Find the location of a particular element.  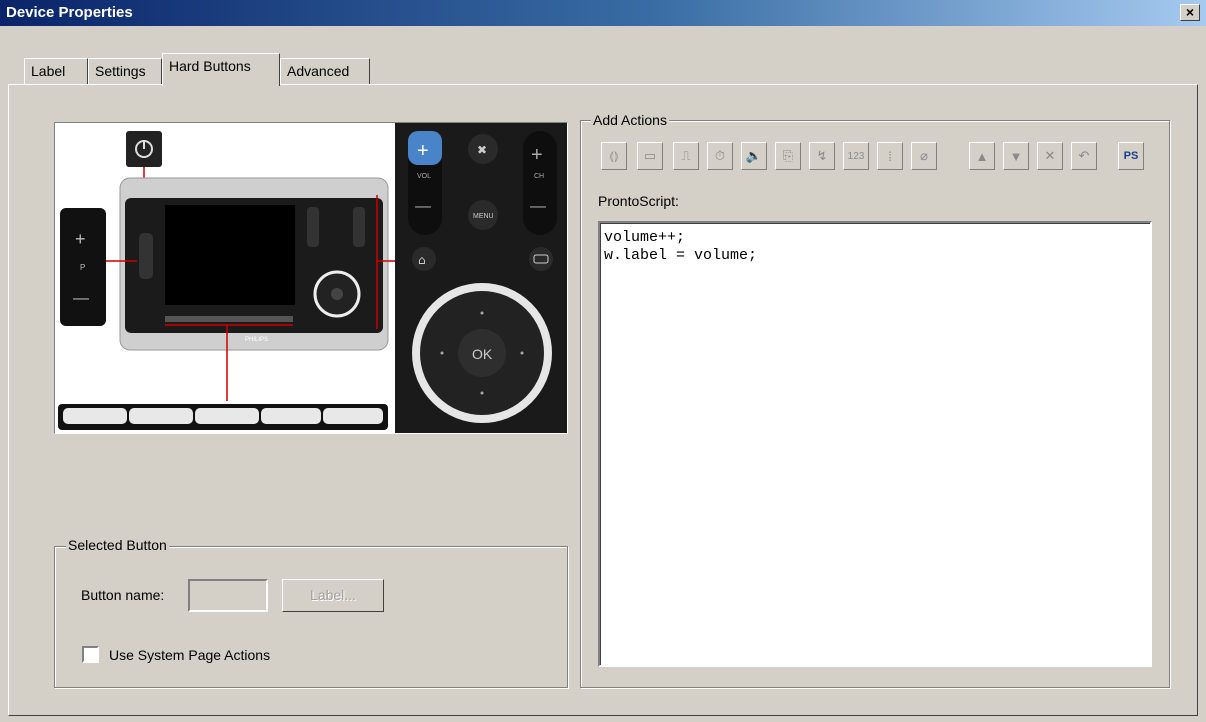

page-jump-icon: ⎘ is located at coordinates (788, 156).